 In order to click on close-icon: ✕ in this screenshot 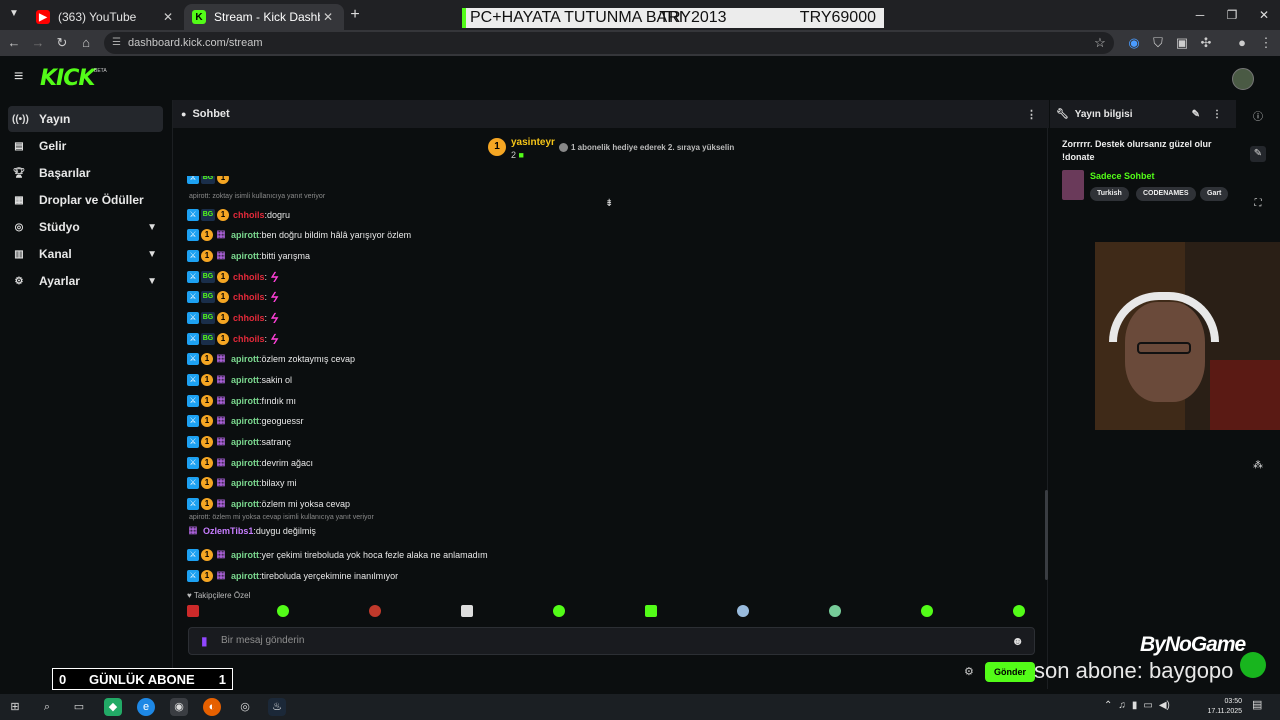, I will do `click(1264, 15)`.